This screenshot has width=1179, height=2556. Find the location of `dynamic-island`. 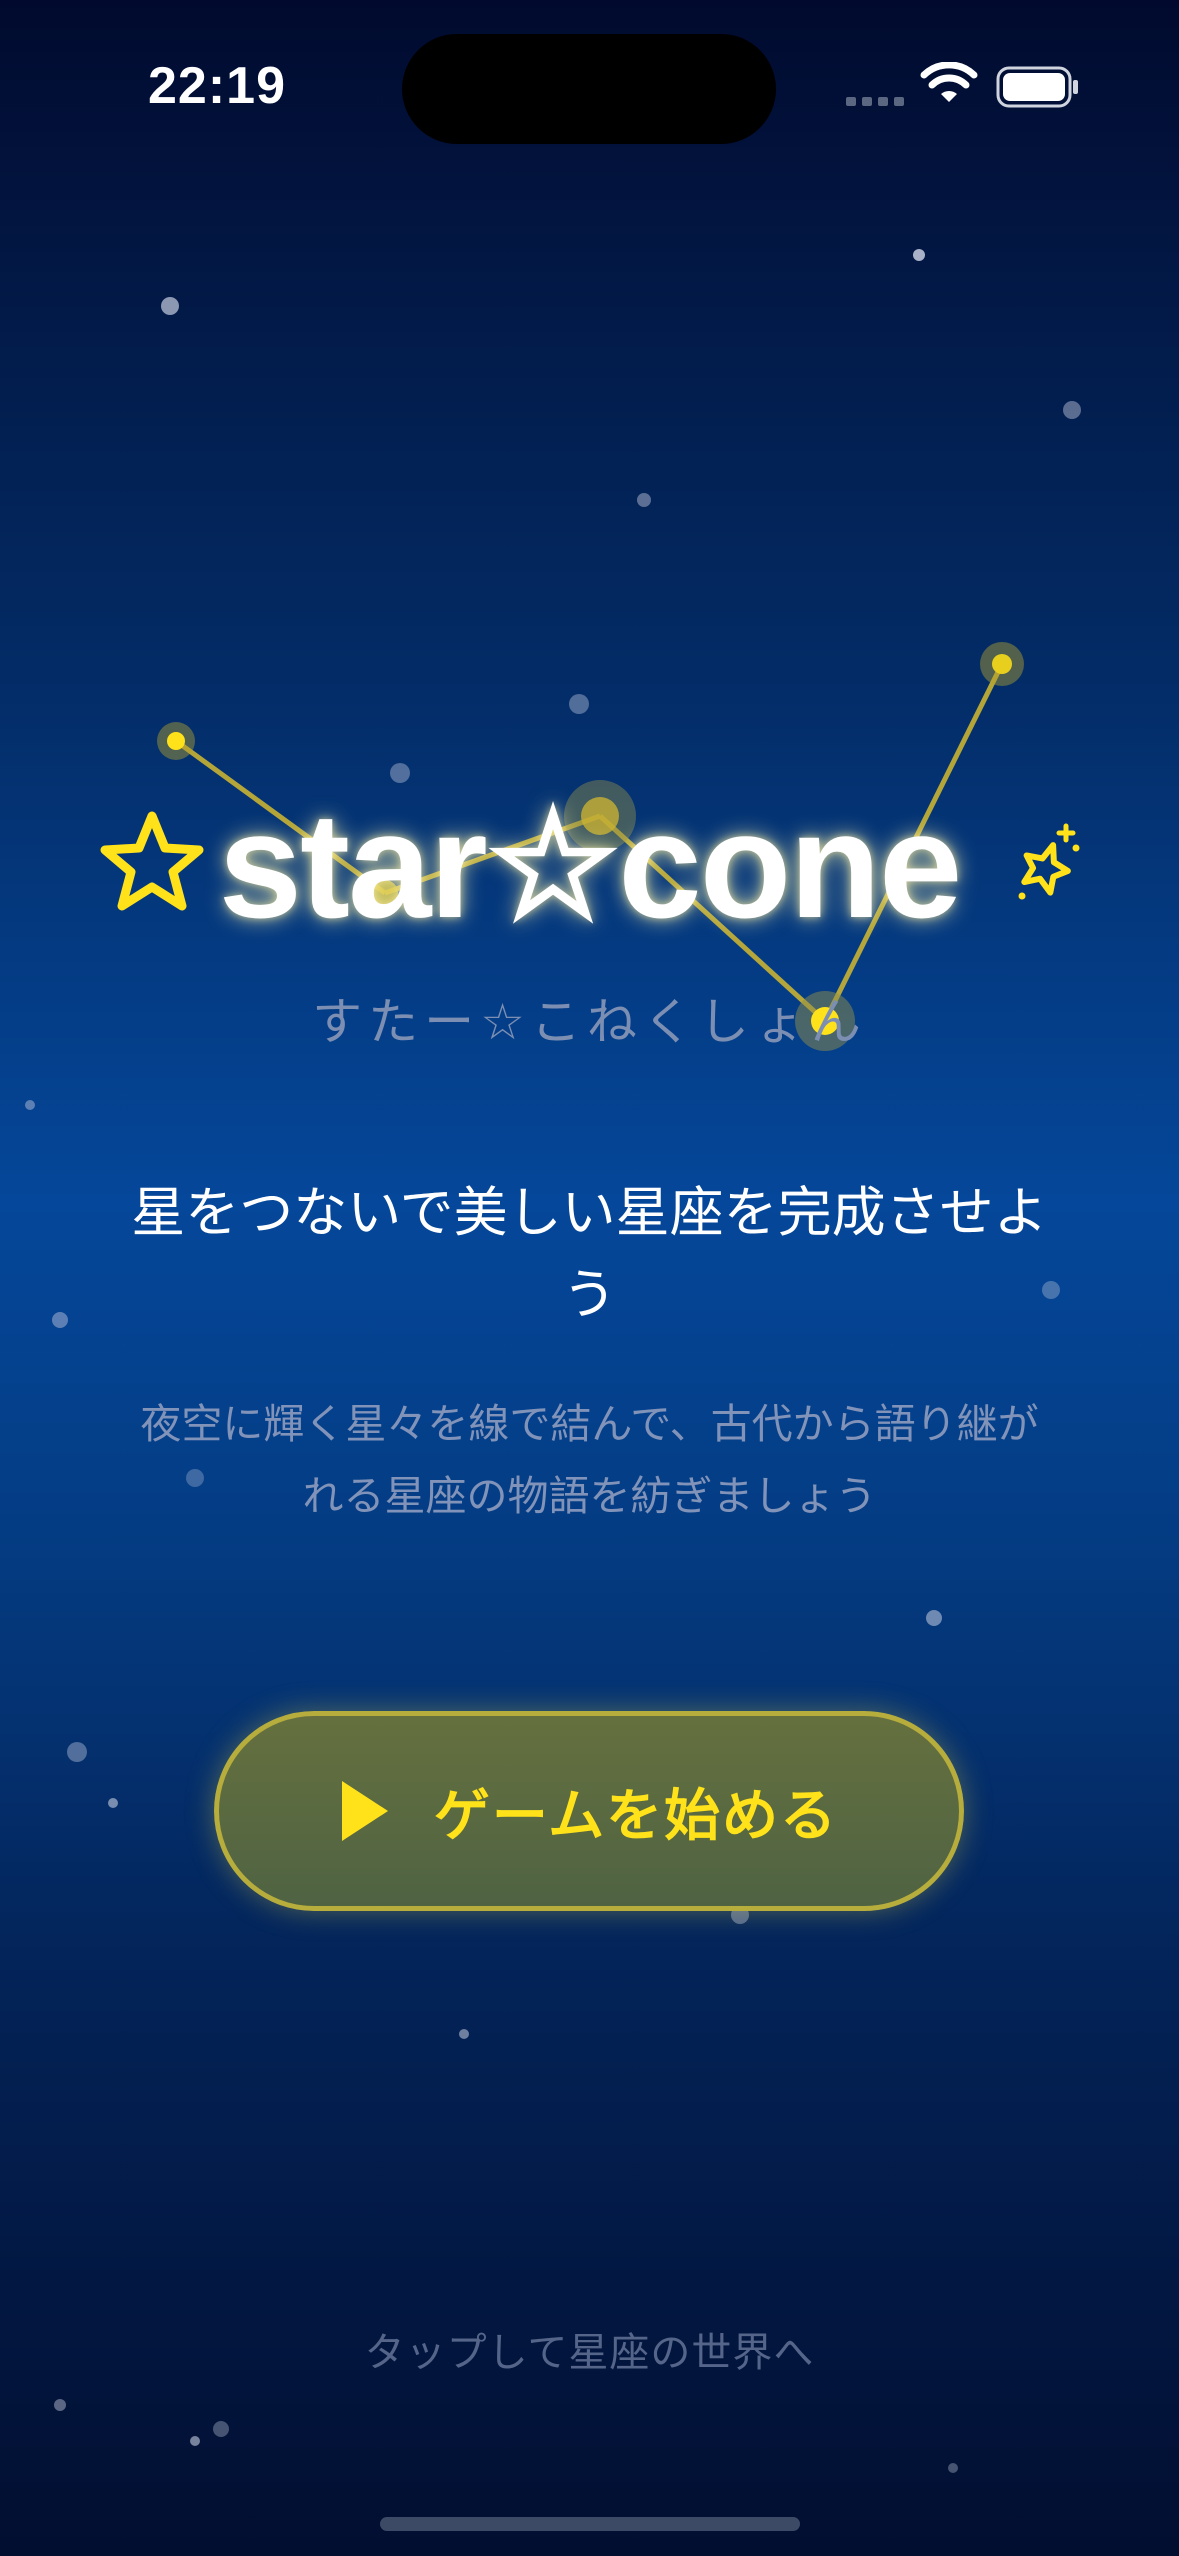

dynamic-island is located at coordinates (589, 89).